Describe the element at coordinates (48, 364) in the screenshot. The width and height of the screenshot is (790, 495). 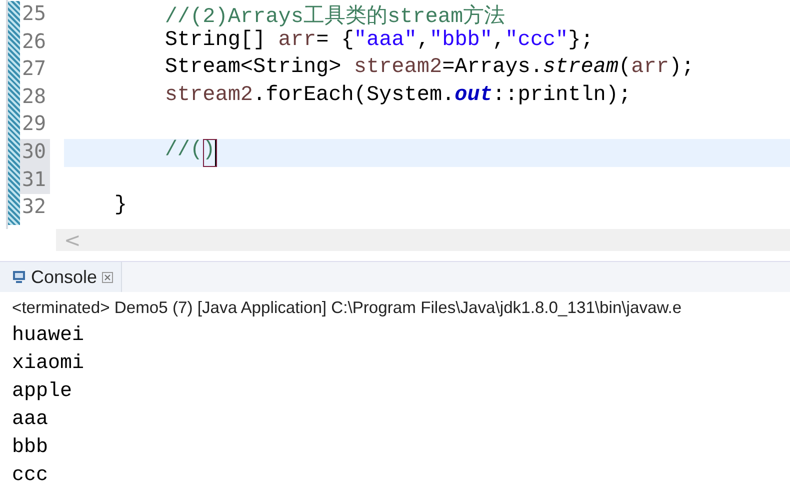
I see `console-output-line: xiaomi` at that location.